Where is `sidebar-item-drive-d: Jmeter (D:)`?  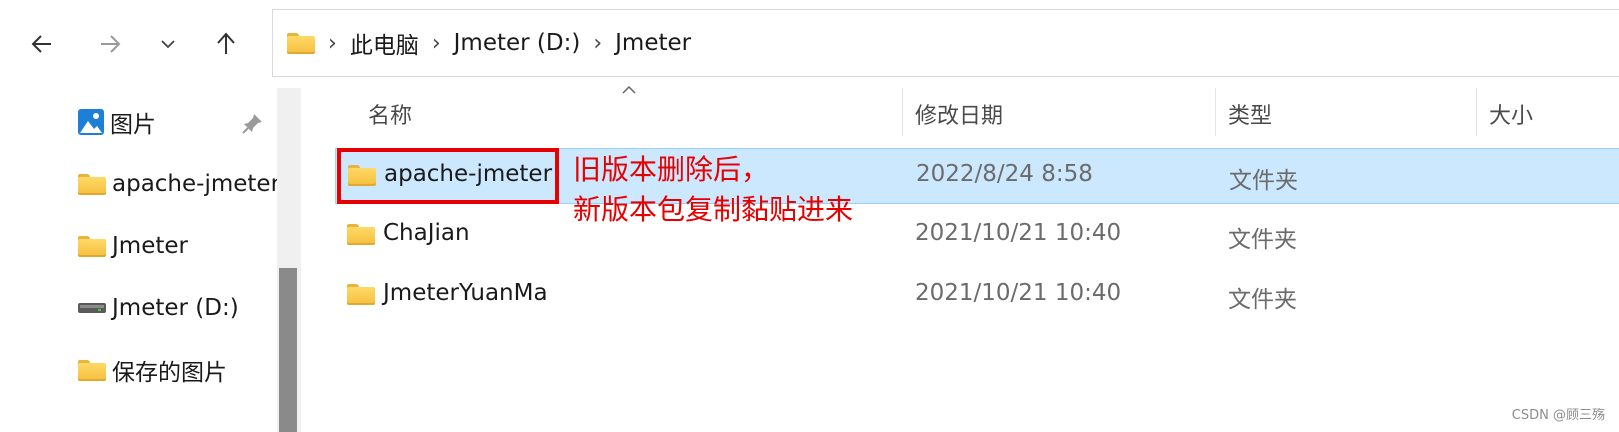
sidebar-item-drive-d: Jmeter (D:) is located at coordinates (158, 308).